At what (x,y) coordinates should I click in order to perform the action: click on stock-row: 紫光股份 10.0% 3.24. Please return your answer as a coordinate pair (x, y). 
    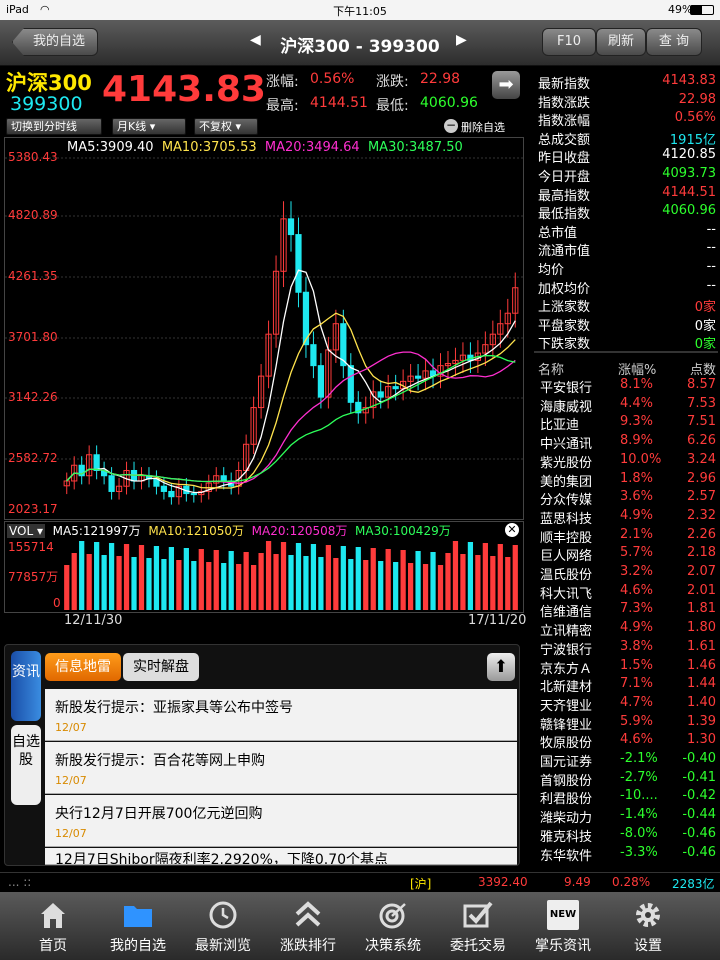
    Looking at the image, I should click on (627, 461).